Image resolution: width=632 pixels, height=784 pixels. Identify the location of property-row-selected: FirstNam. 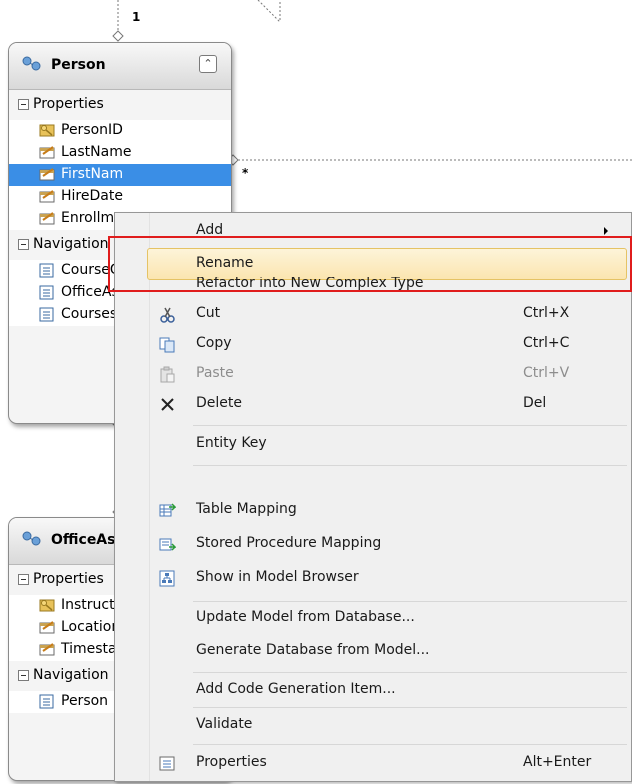
(120, 175).